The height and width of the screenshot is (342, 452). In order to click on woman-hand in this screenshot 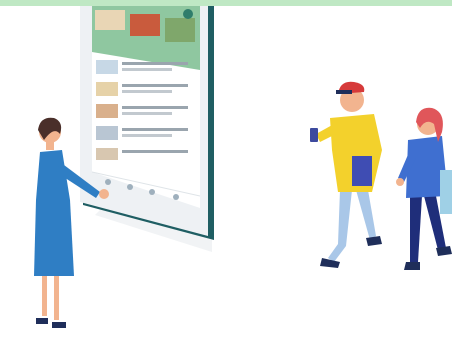, I will do `click(104, 194)`.